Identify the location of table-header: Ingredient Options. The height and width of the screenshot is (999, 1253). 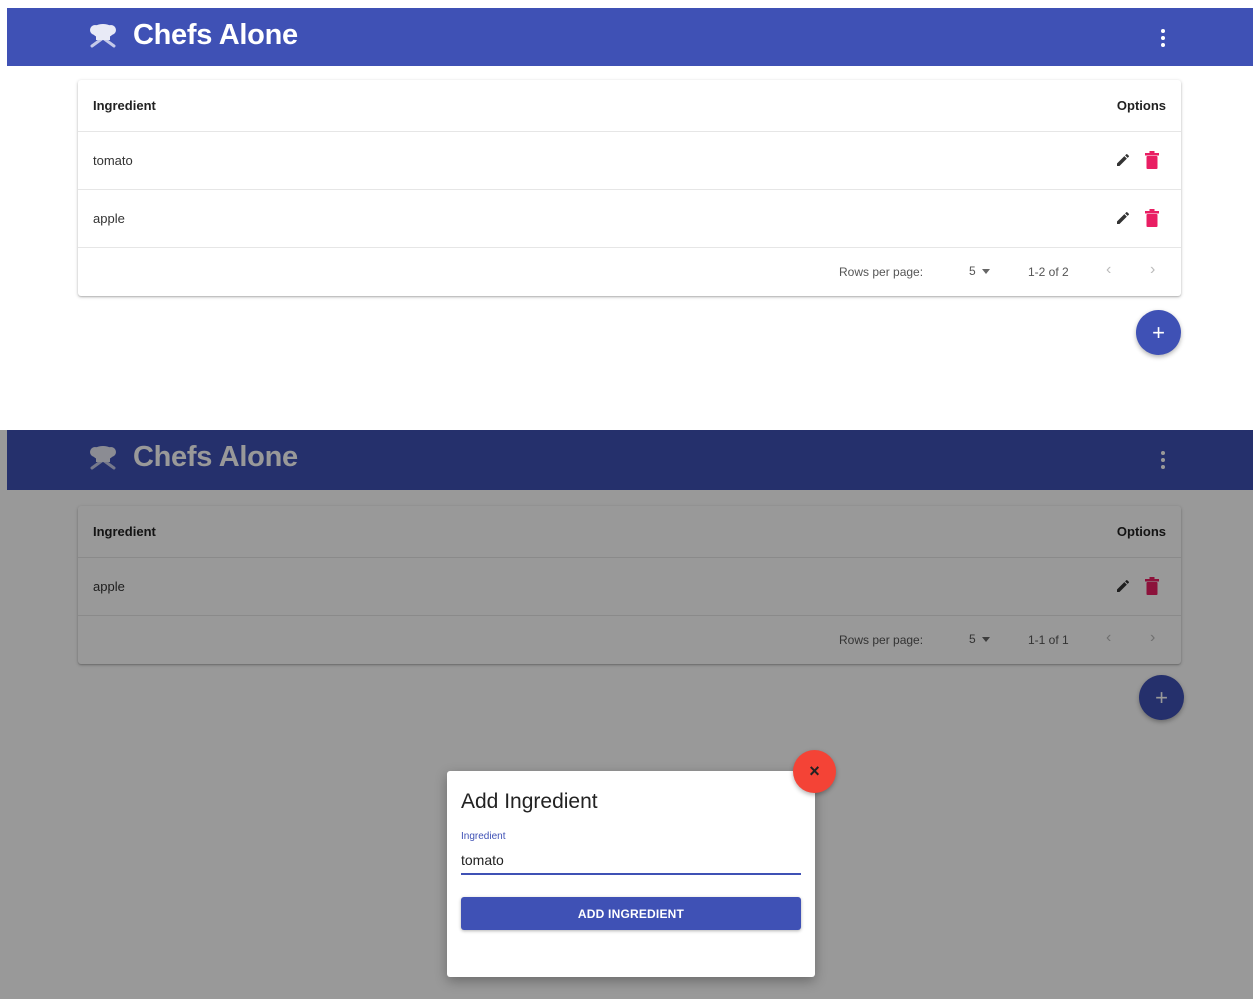
(629, 106).